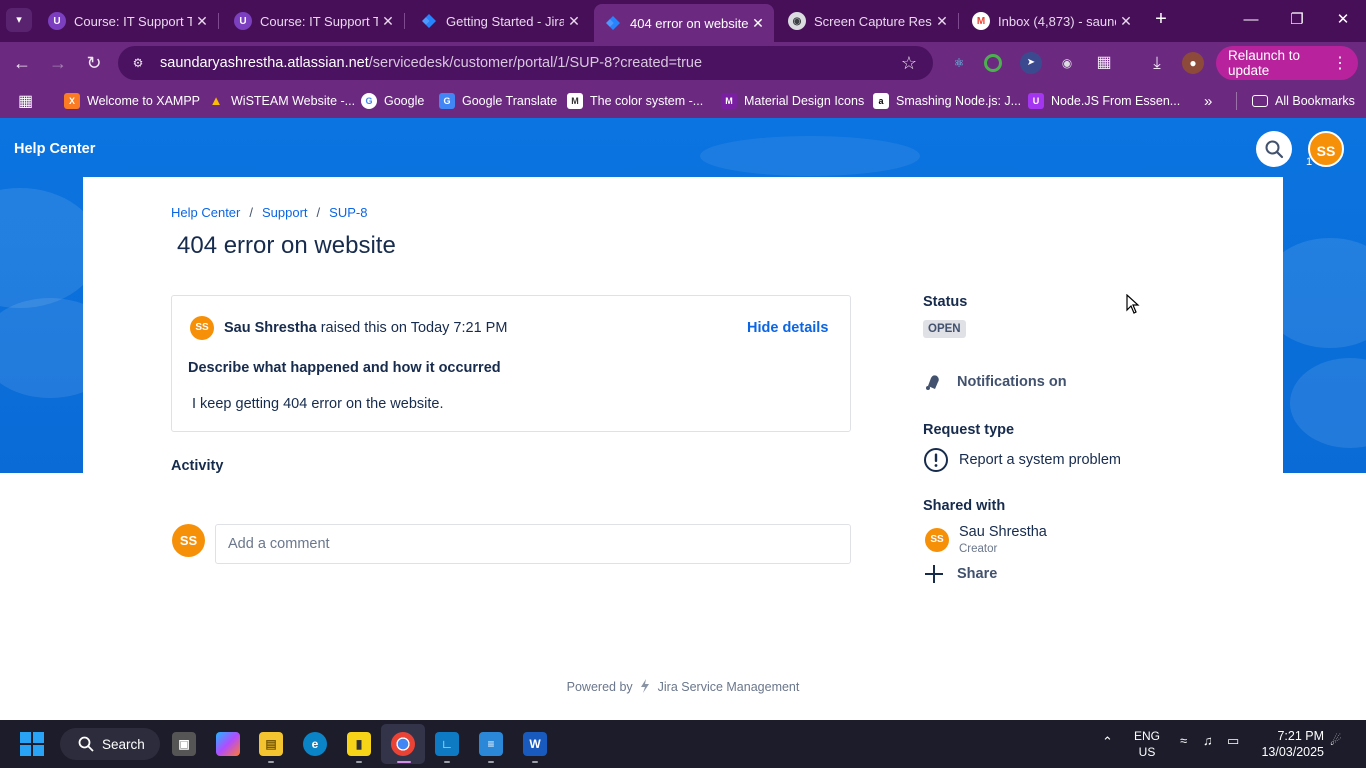  I want to click on minimize-button: —, so click(1251, 20).